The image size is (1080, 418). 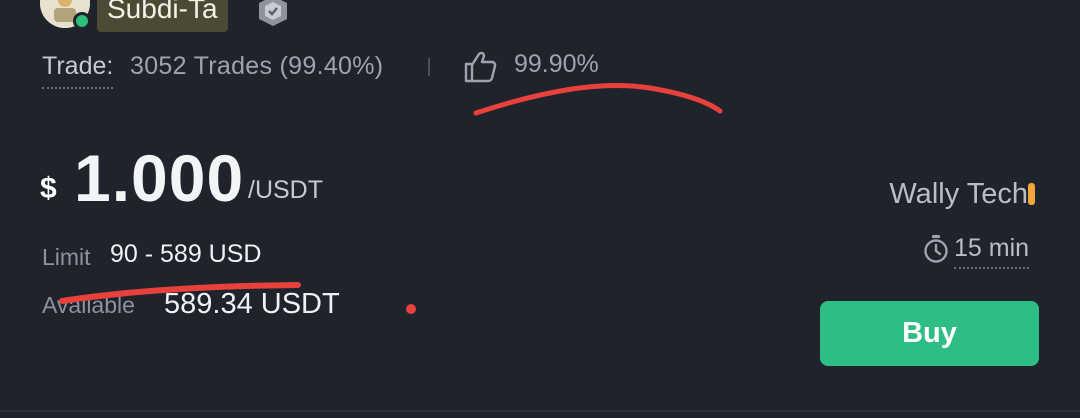 What do you see at coordinates (159, 178) in the screenshot?
I see `unit-price: 1.000` at bounding box center [159, 178].